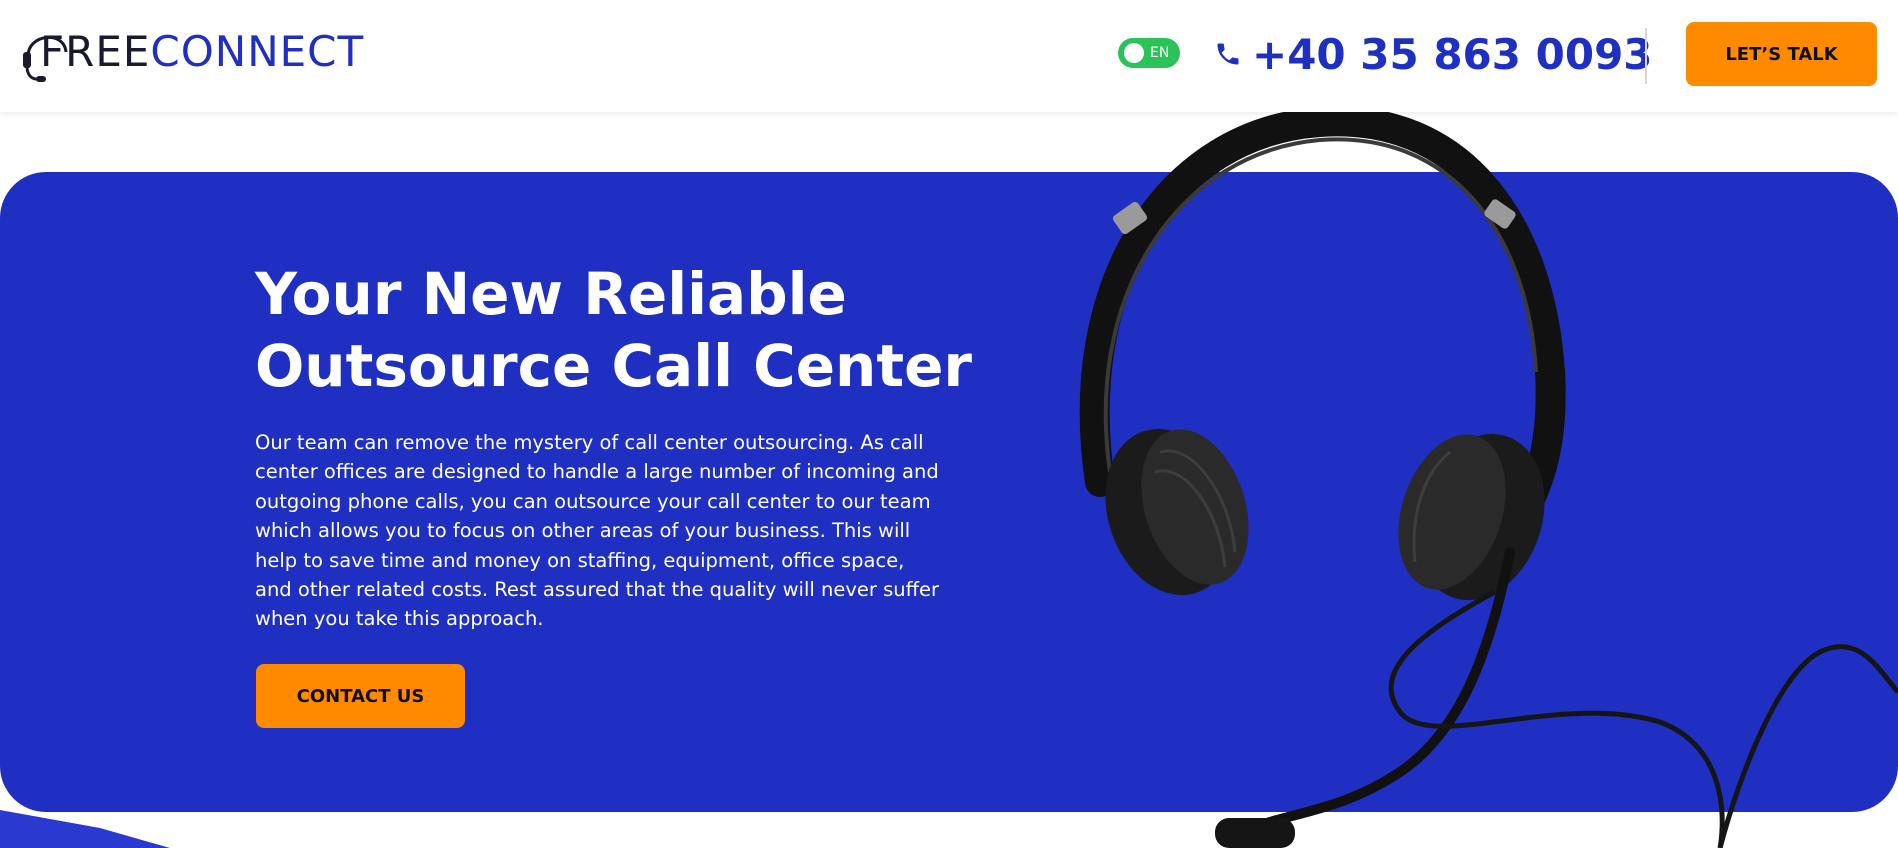 The height and width of the screenshot is (848, 1898). I want to click on lets-talk-button: LET’S TALK, so click(1781, 54).